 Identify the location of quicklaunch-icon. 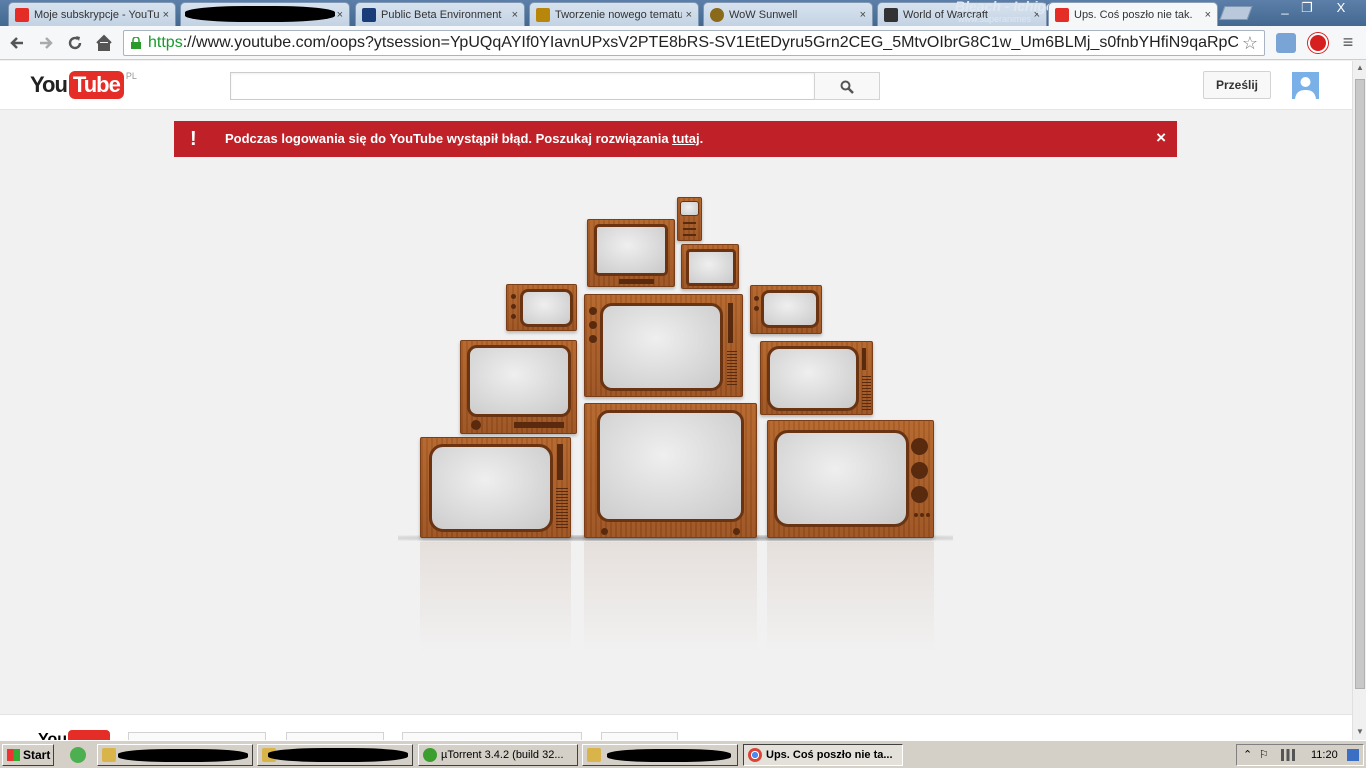
(78, 755).